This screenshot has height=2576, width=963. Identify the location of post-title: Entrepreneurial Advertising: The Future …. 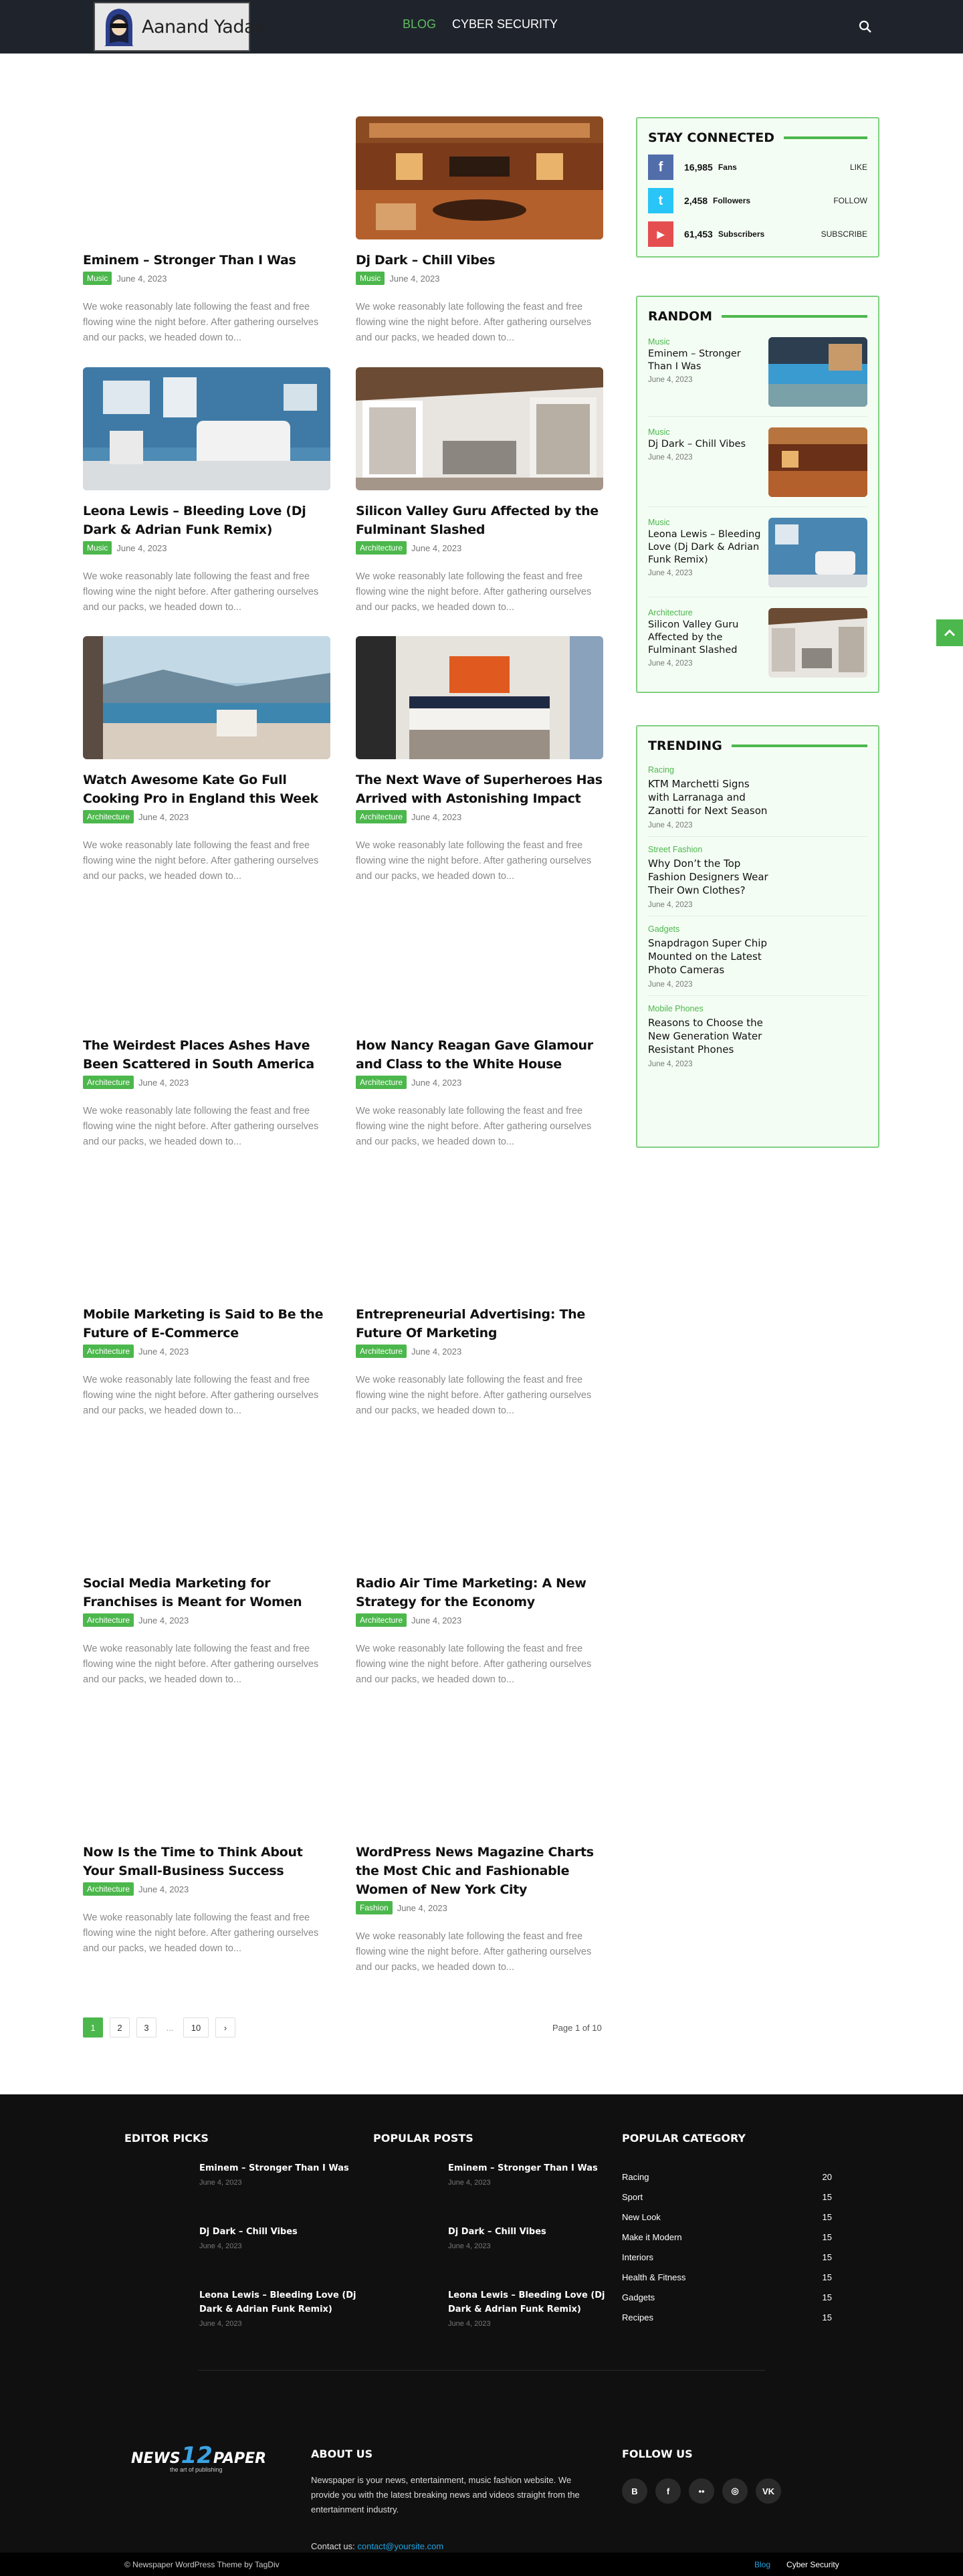
(479, 1324).